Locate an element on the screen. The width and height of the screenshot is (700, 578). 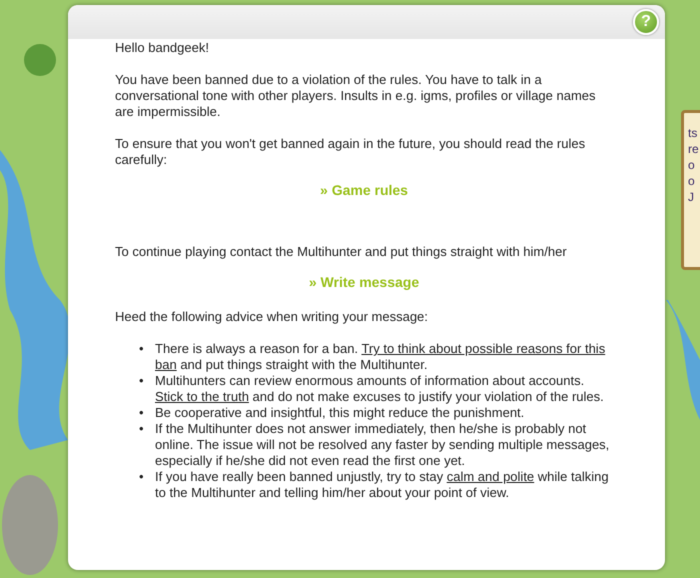
rules-prompt-text: To ensure that you won't get banned again in the future, you should read the rules carefully: is located at coordinates (350, 152).